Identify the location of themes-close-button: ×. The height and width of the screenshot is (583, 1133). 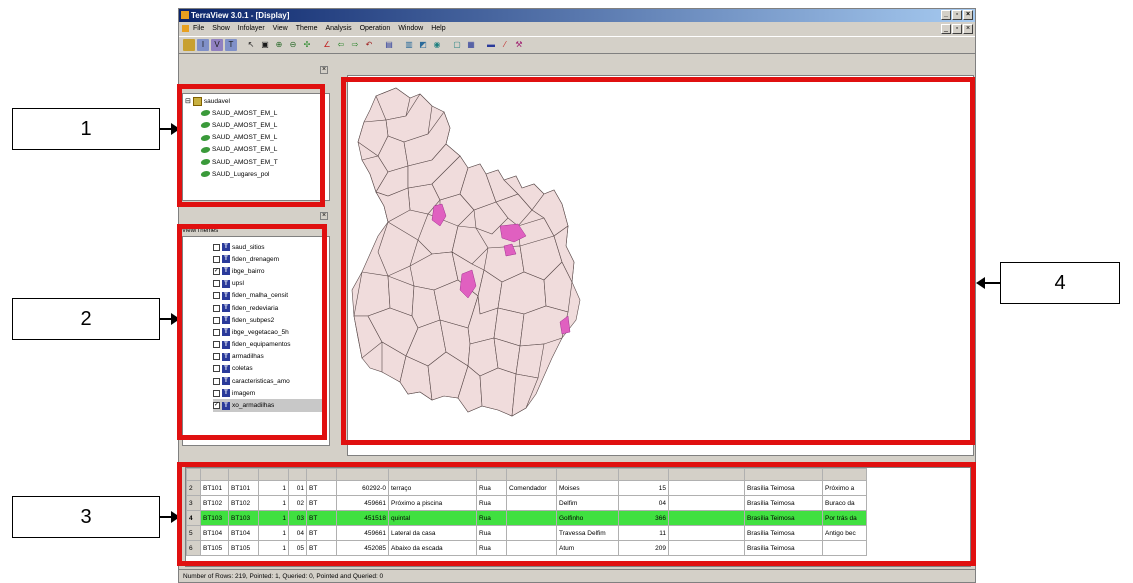
(324, 216).